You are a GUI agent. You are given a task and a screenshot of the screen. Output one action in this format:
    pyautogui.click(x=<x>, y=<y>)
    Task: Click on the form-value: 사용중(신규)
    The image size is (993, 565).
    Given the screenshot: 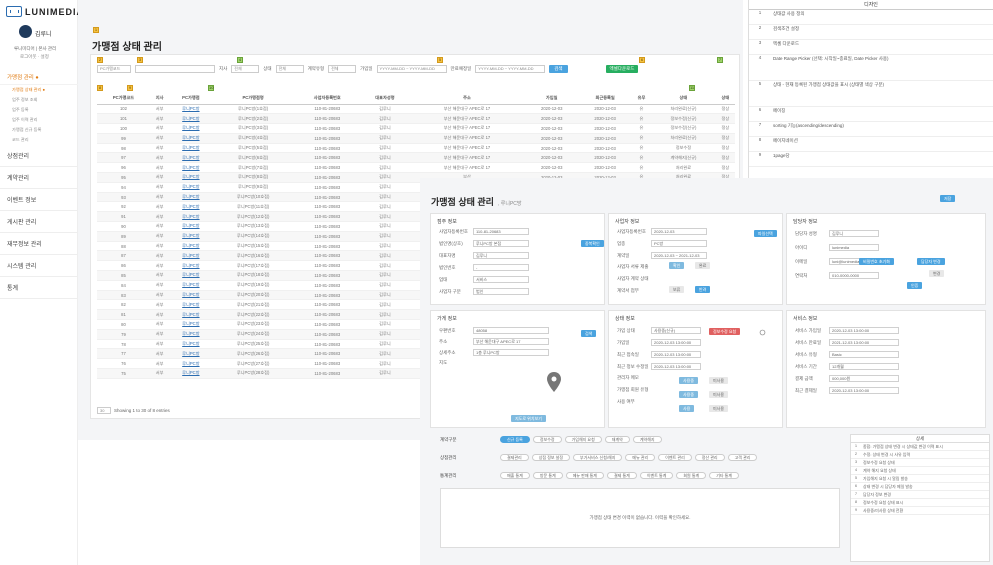 What is the action you would take?
    pyautogui.click(x=676, y=330)
    